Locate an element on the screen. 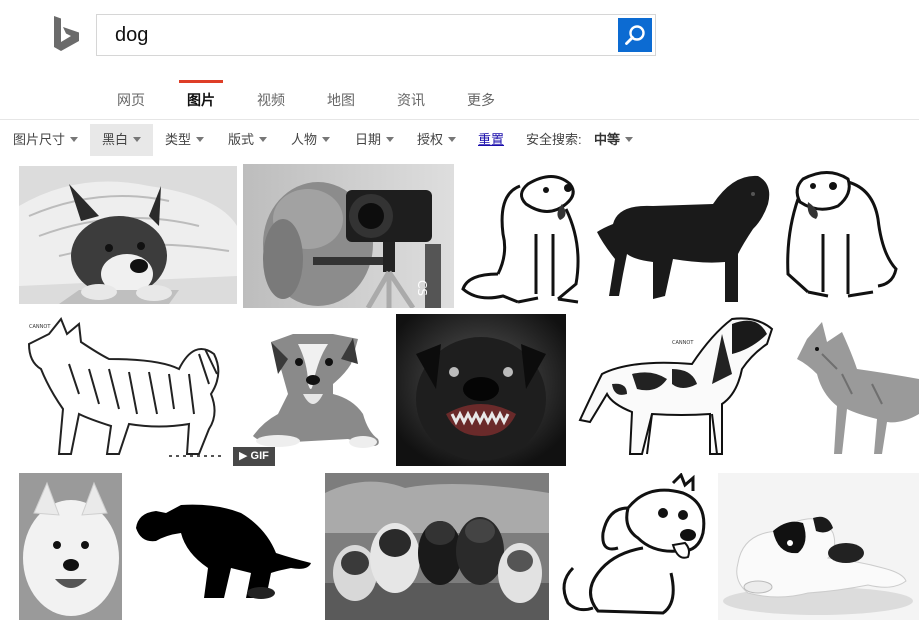  result-image-puppies-log is located at coordinates (437, 546).